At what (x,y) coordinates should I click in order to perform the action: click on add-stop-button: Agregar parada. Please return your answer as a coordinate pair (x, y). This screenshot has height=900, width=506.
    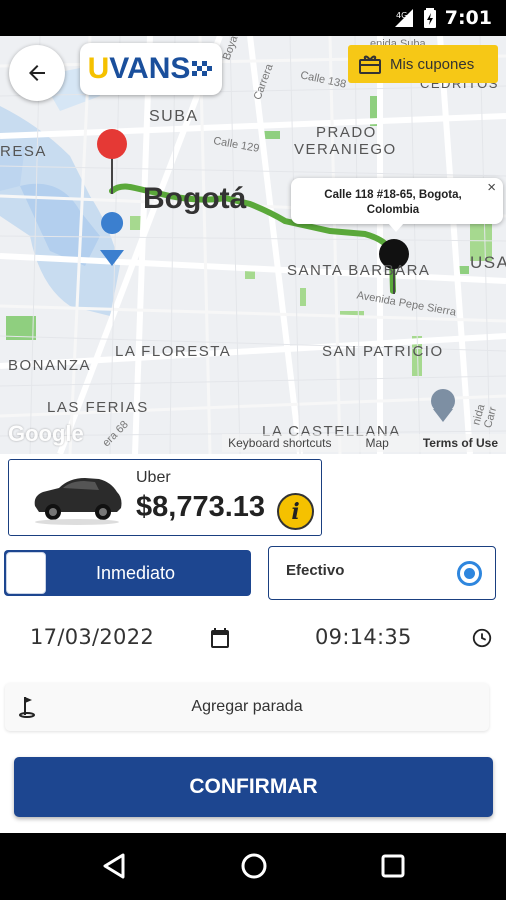
    Looking at the image, I should click on (247, 707).